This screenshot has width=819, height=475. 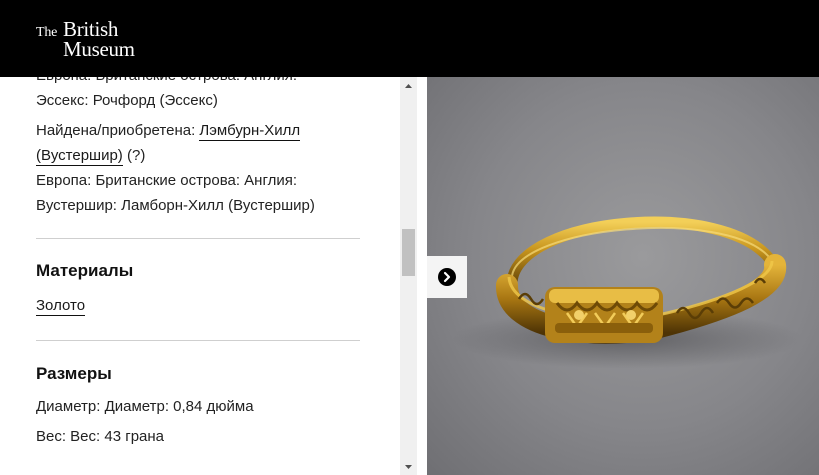 I want to click on details-scrollbar, so click(x=408, y=276).